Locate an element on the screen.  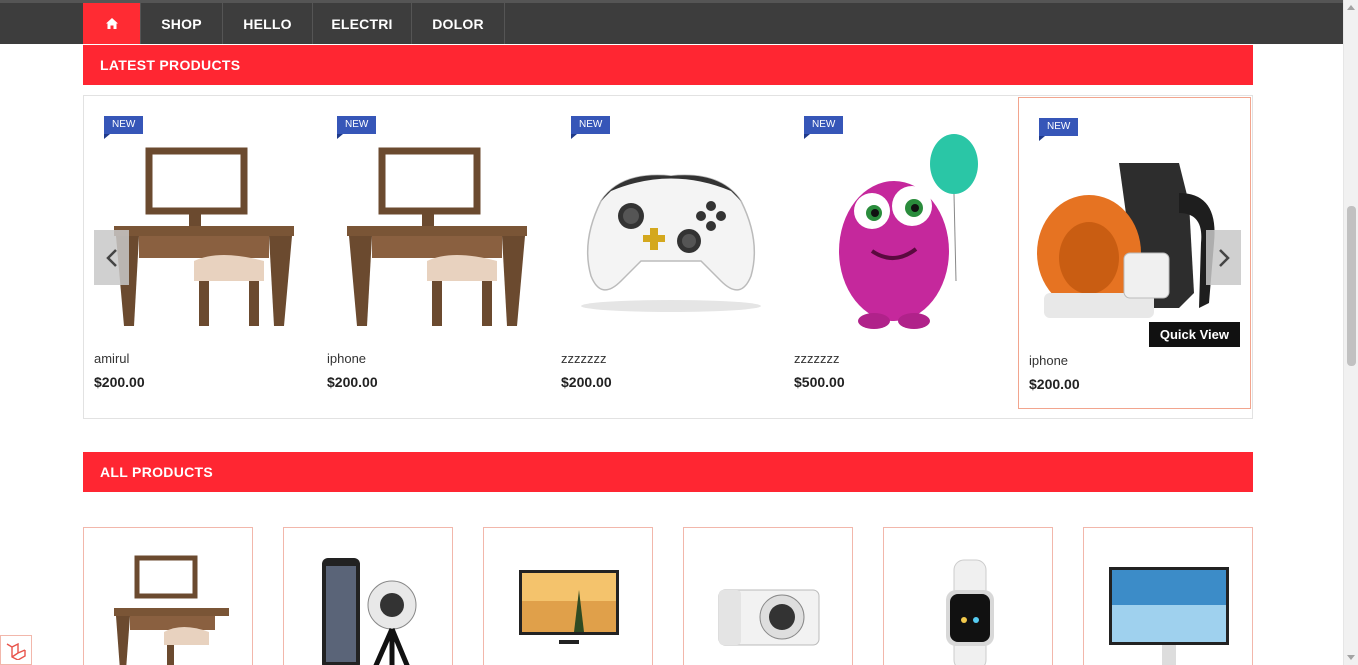
product-card: NEW zzzzzzz $500.00 is located at coordinates (900, 253).